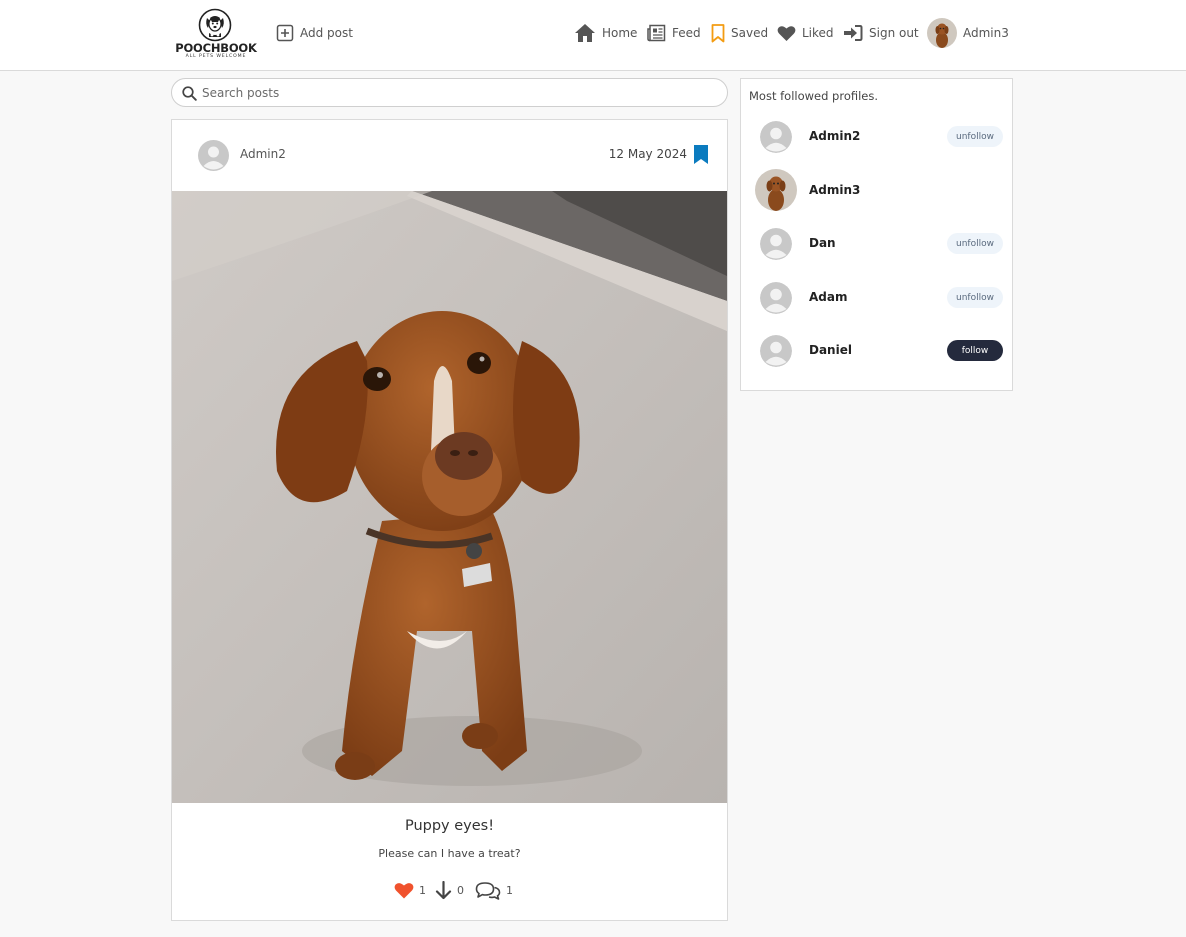 The width and height of the screenshot is (1186, 937). What do you see at coordinates (876, 137) in the screenshot?
I see `profile-row-admin2: Admin2 unfollow` at bounding box center [876, 137].